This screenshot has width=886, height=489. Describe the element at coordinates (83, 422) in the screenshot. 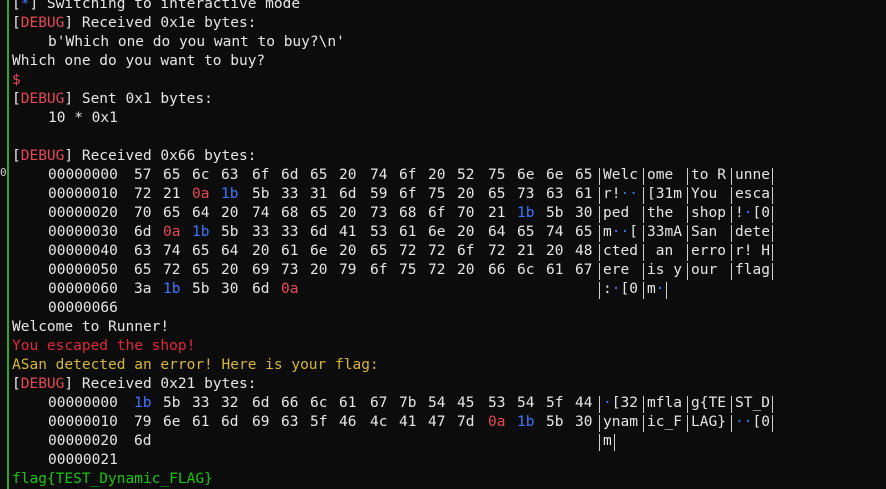

I see `hex-offset: 00000010` at that location.